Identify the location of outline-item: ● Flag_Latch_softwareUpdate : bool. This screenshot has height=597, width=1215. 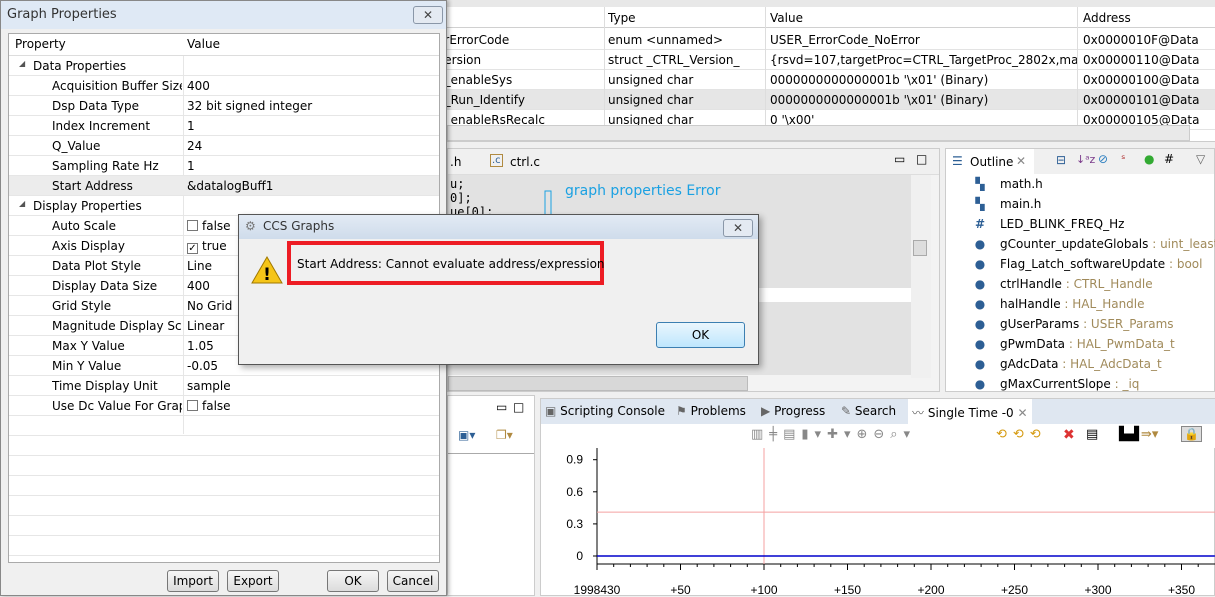
(1088, 267).